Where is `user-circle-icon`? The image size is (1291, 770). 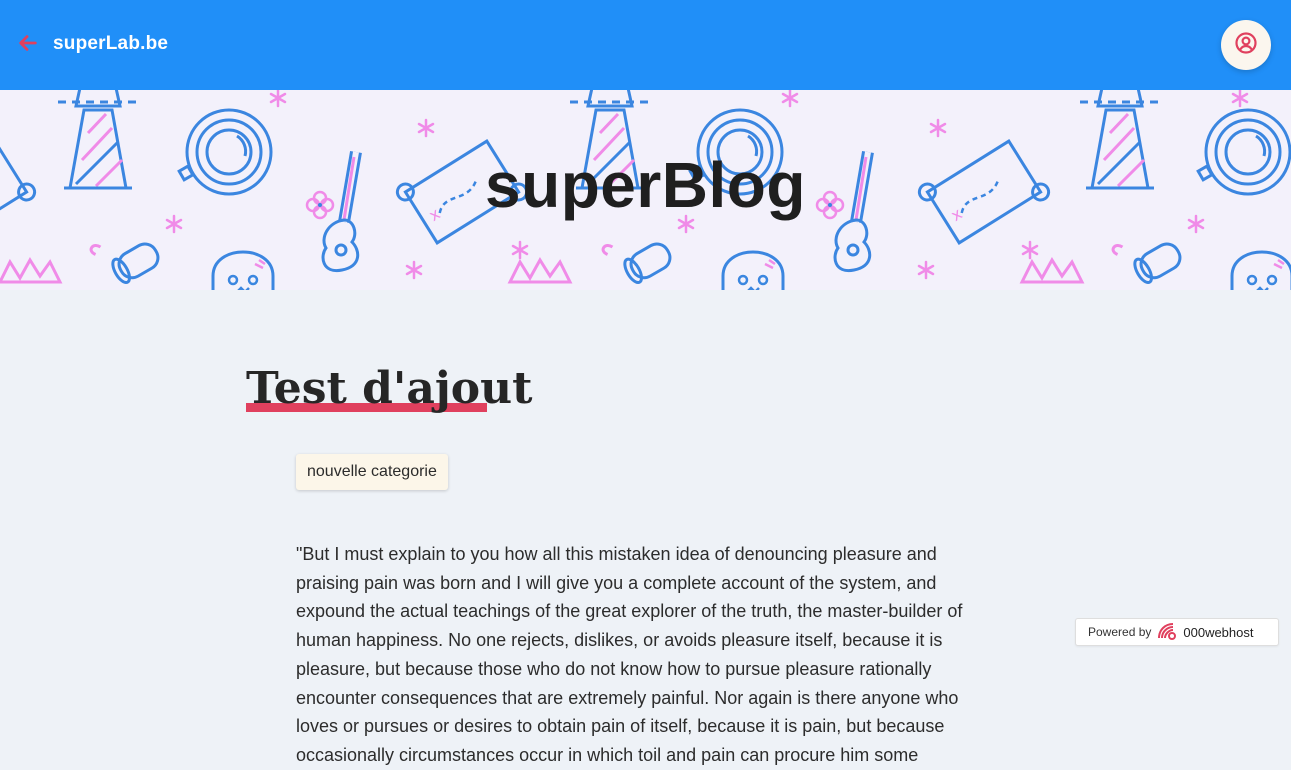
user-circle-icon is located at coordinates (1246, 45).